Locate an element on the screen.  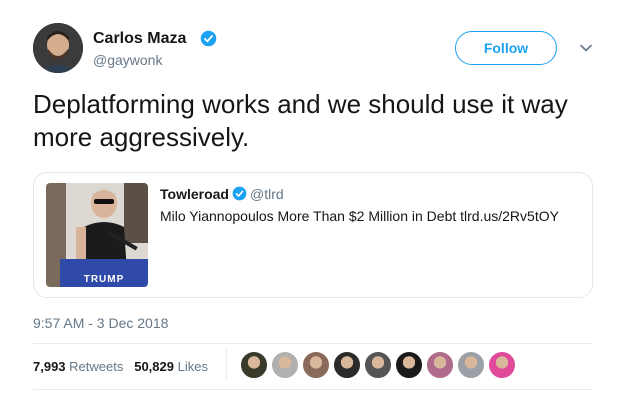
liker-avatars is located at coordinates (378, 365).